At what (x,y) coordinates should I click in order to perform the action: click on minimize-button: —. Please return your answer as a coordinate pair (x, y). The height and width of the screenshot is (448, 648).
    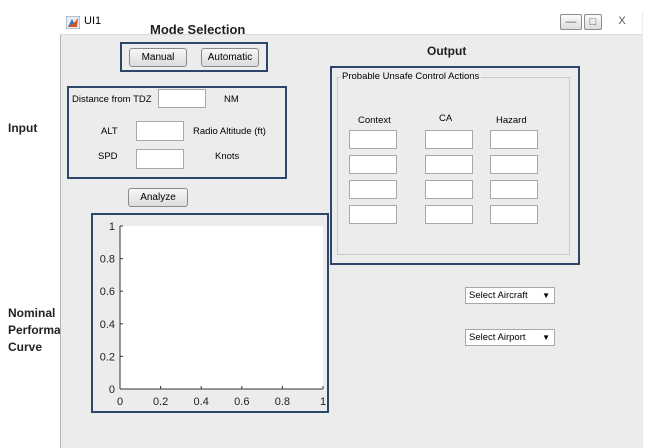
    Looking at the image, I should click on (571, 22).